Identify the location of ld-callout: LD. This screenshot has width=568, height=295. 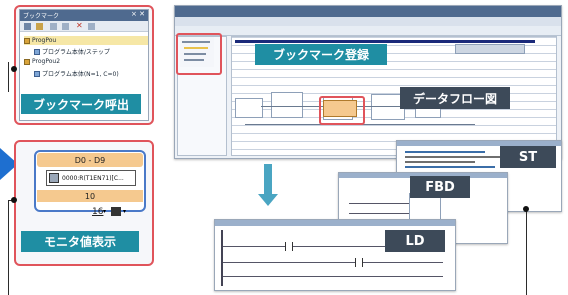
(415, 241).